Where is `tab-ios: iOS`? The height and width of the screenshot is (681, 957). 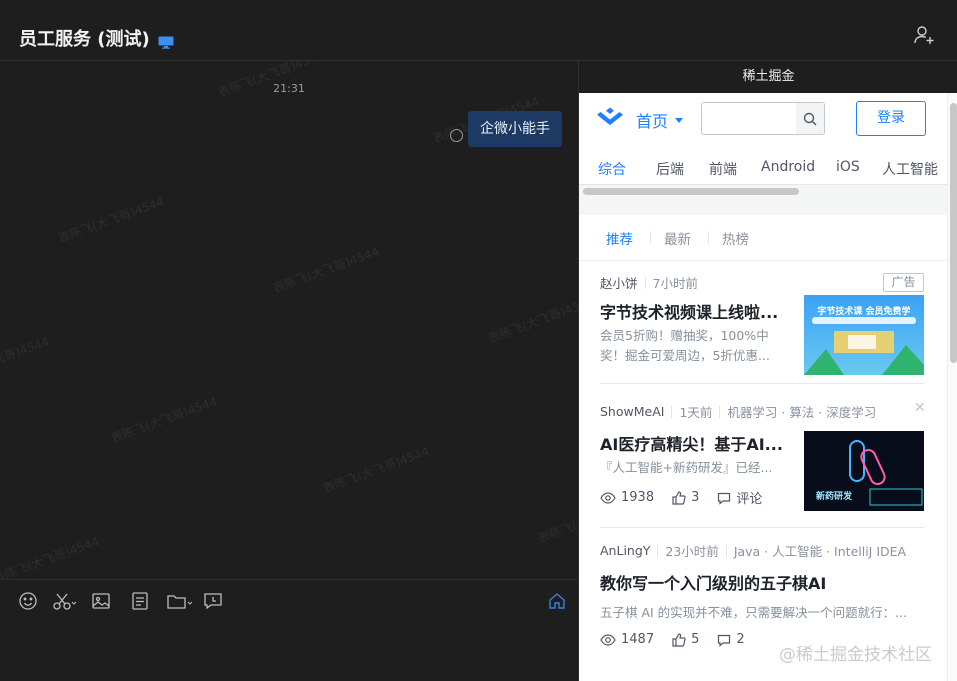 tab-ios: iOS is located at coordinates (848, 167).